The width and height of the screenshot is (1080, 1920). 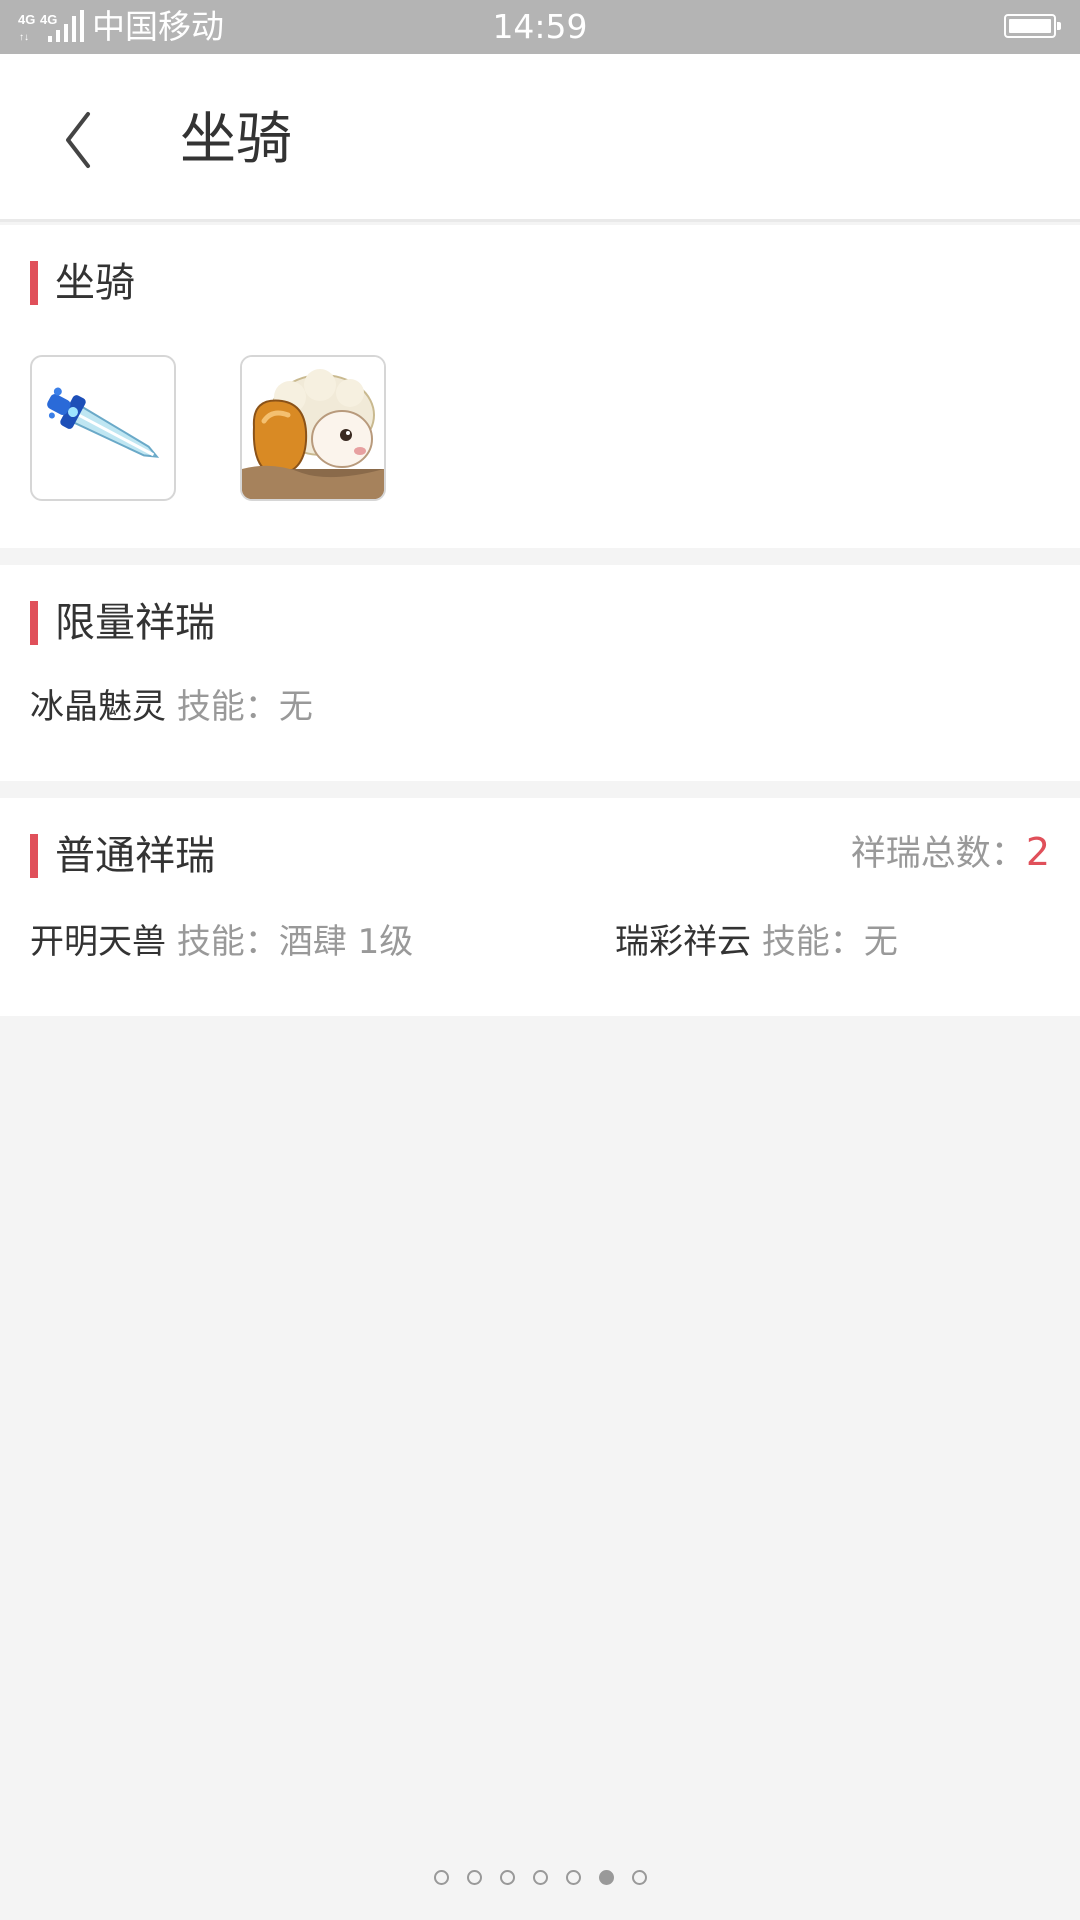 What do you see at coordinates (98, 707) in the screenshot?
I see `item-name: 冰晶魅灵` at bounding box center [98, 707].